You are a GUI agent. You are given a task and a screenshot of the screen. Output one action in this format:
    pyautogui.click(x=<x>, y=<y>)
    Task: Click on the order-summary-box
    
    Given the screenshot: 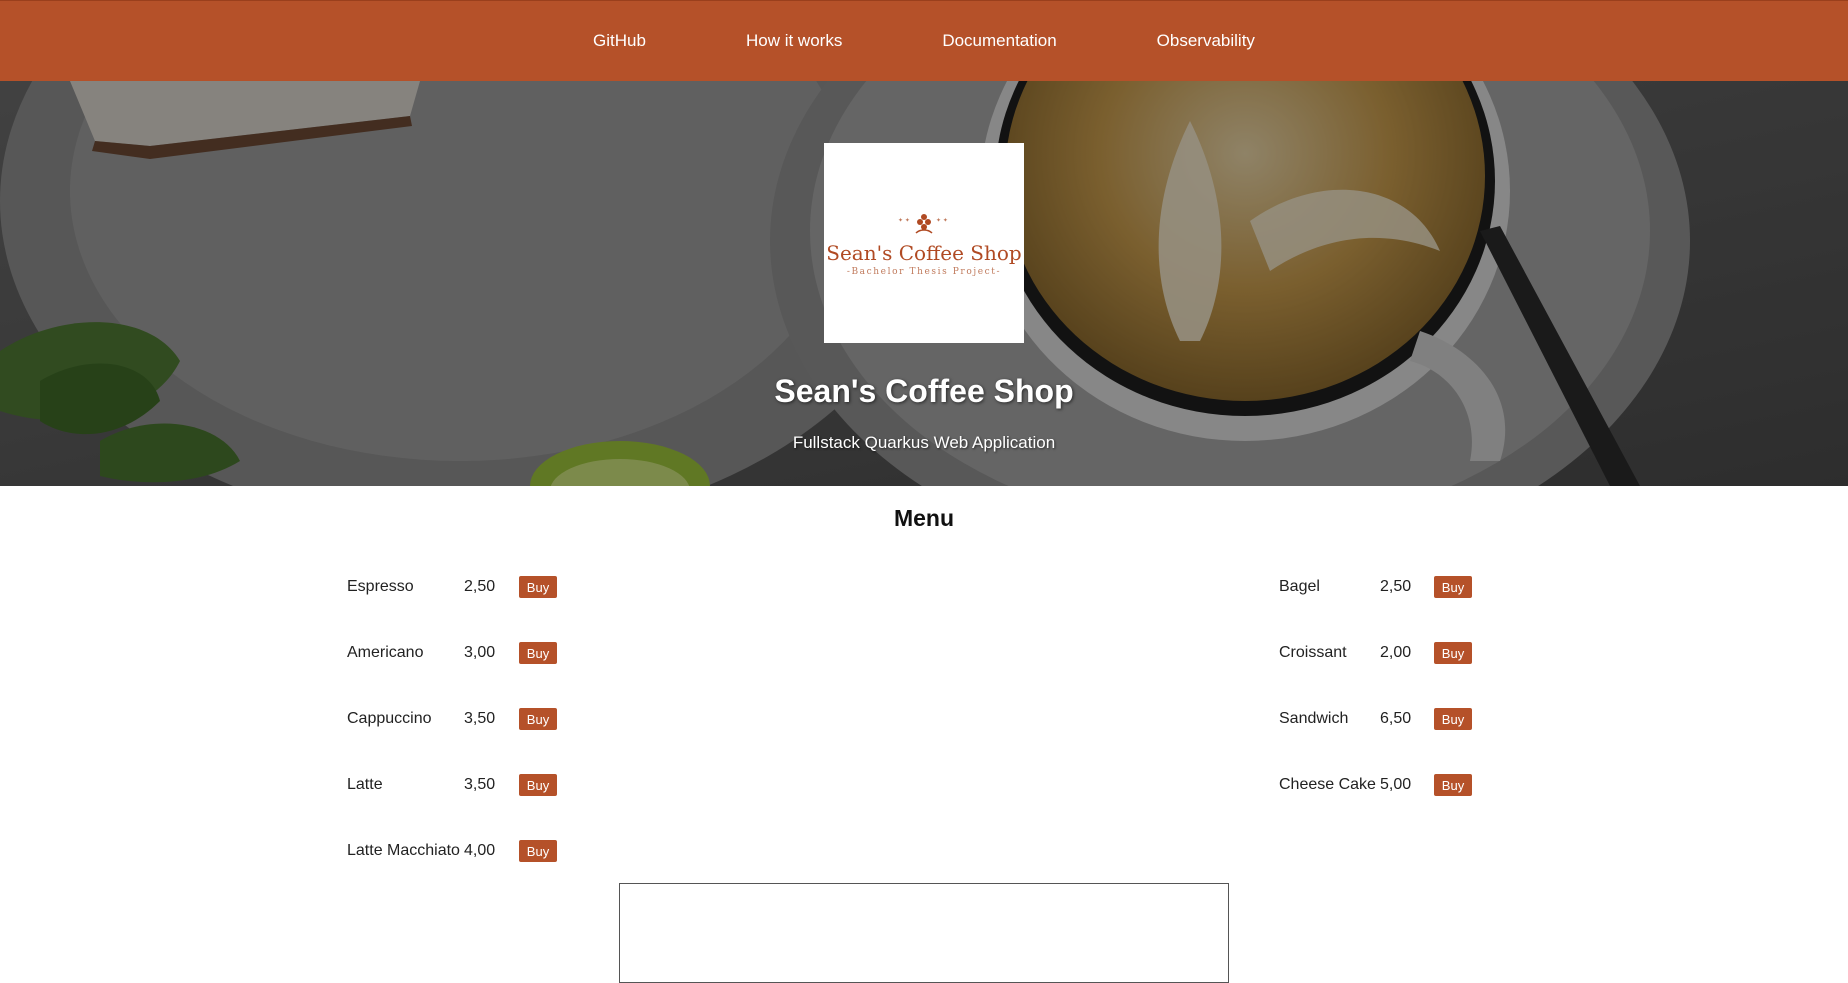 What is the action you would take?
    pyautogui.click(x=924, y=933)
    